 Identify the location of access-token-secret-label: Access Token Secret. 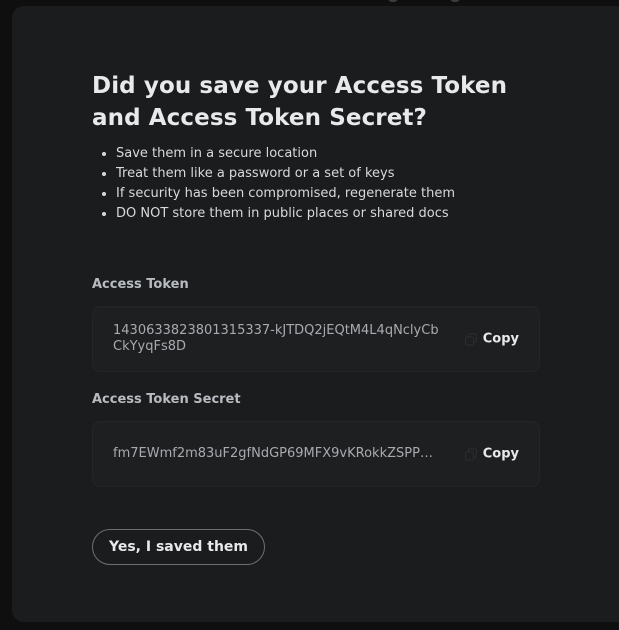
(166, 399).